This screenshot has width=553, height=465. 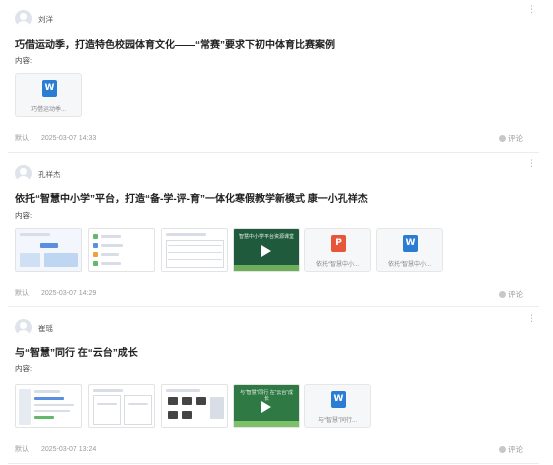 What do you see at coordinates (338, 243) in the screenshot?
I see `ppt-file-icon: P` at bounding box center [338, 243].